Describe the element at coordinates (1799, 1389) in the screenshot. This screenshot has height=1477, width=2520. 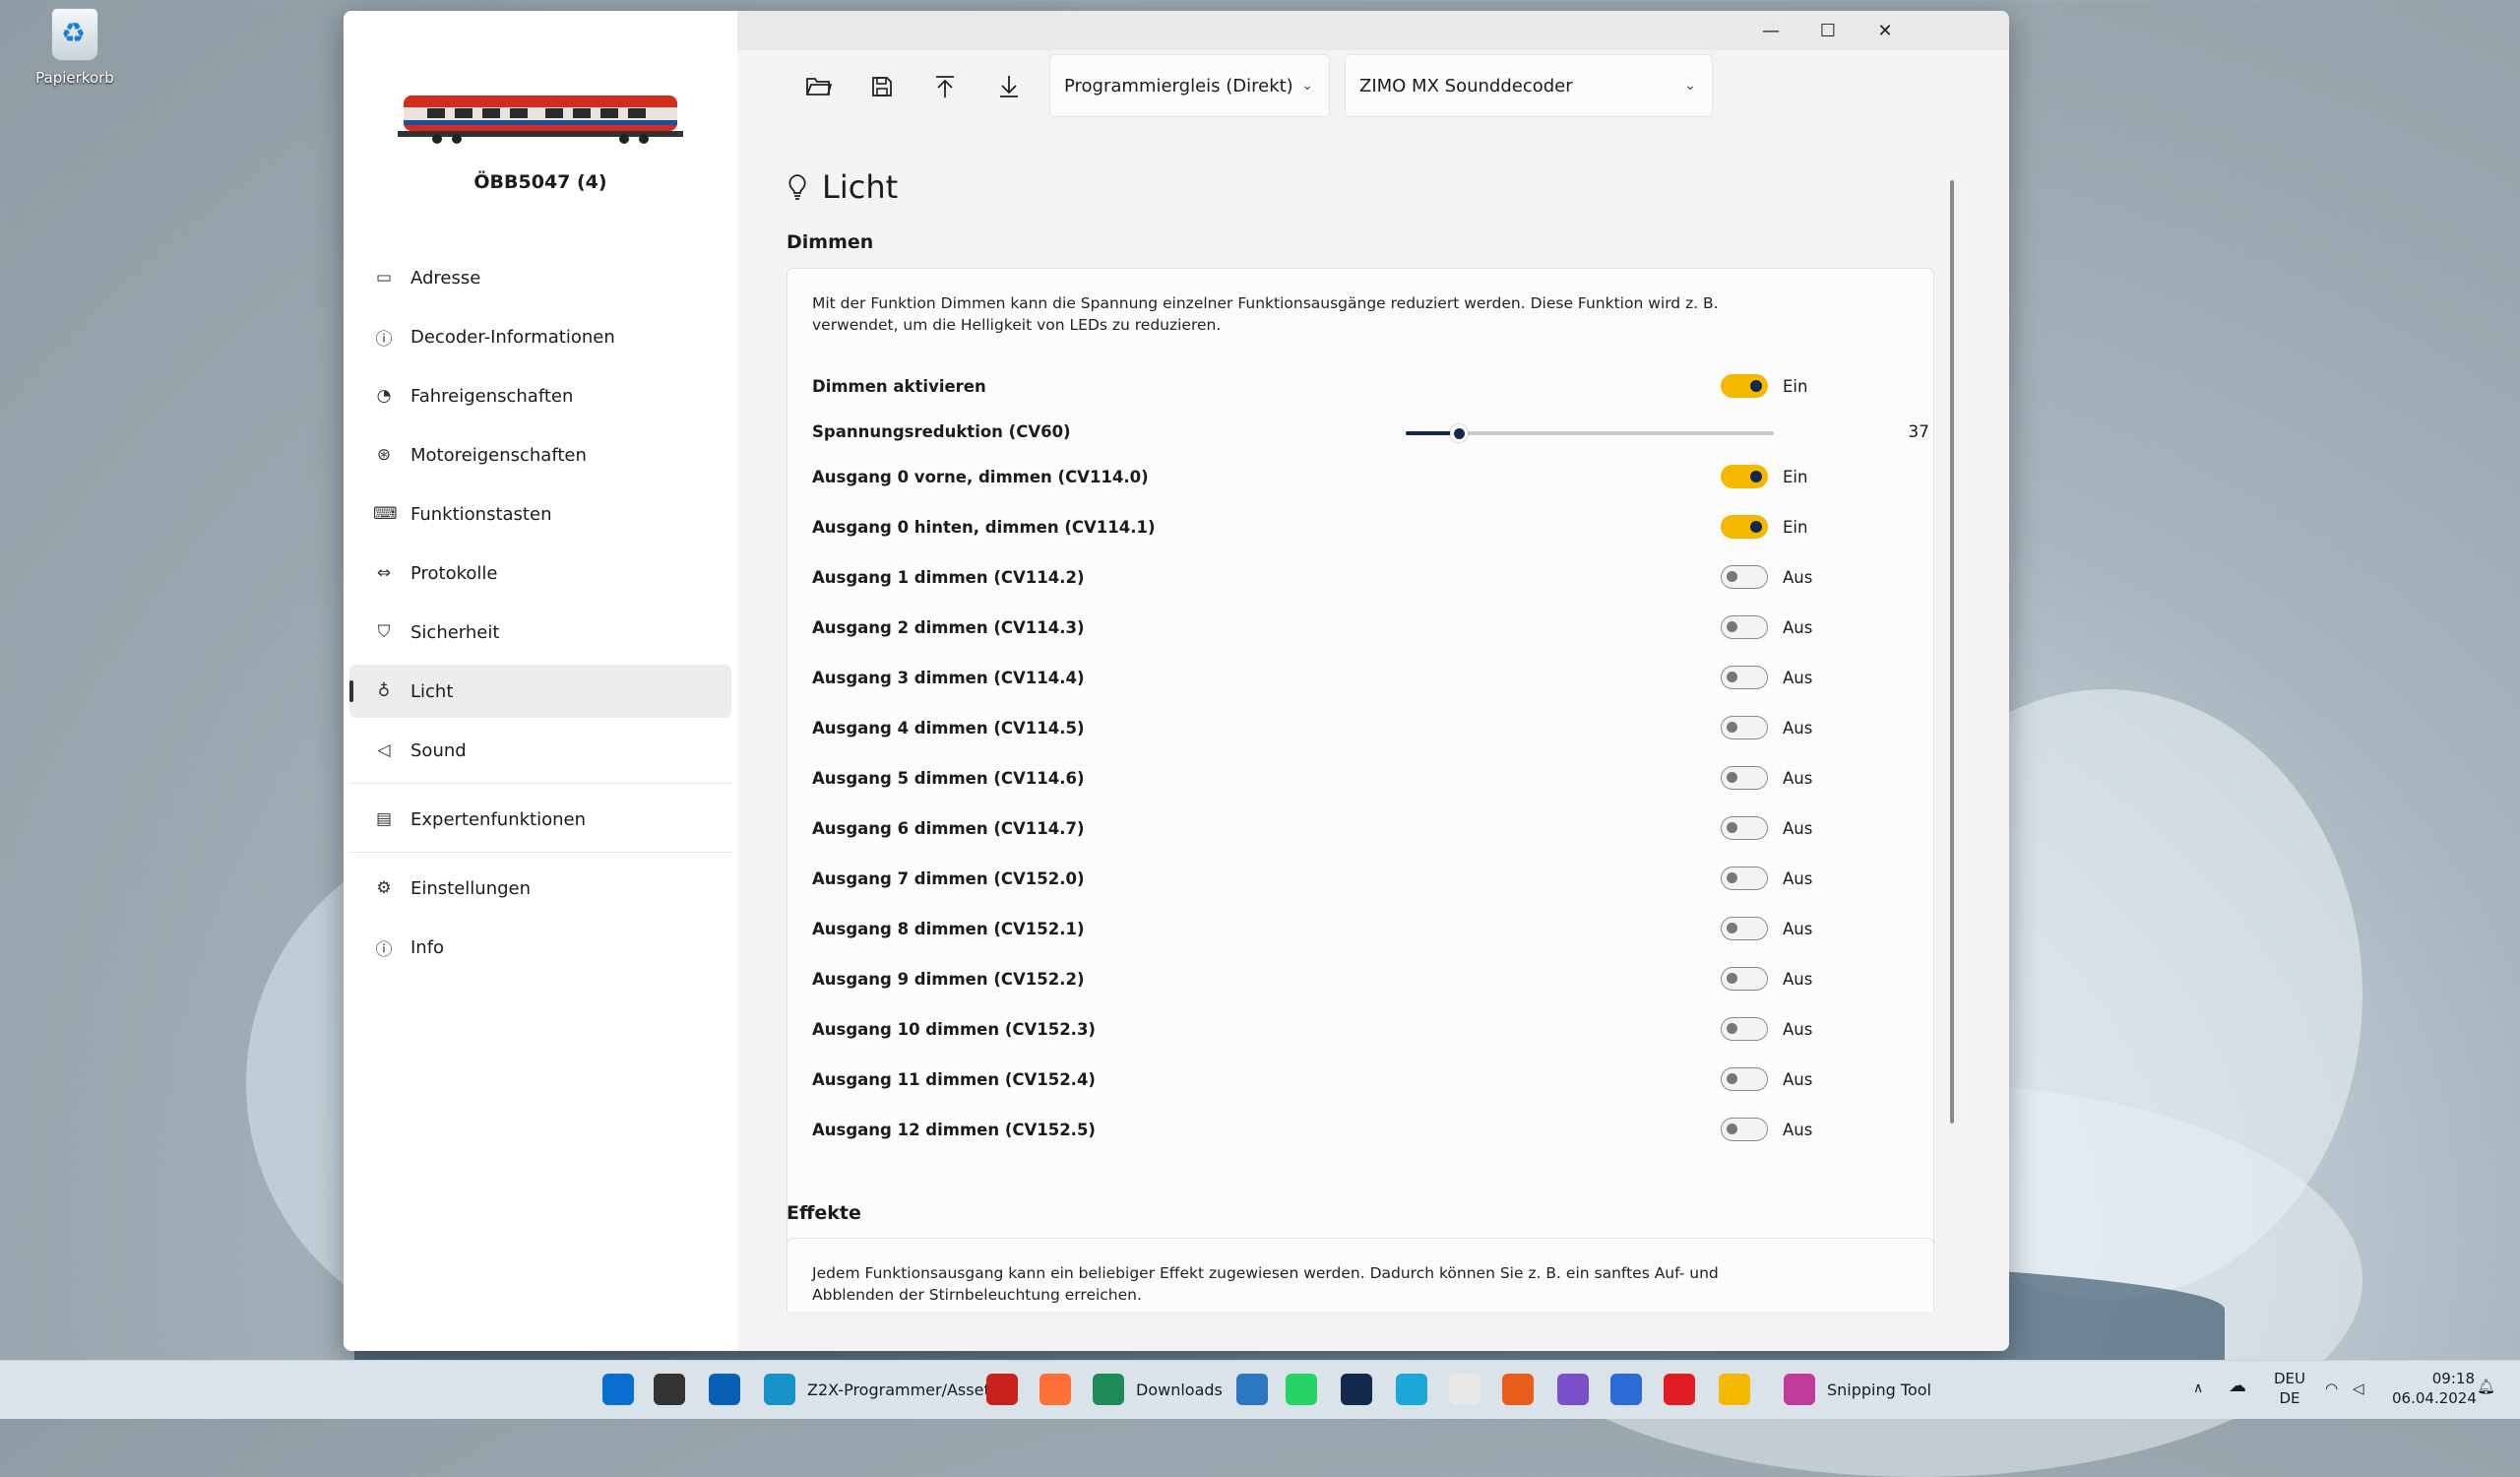
I see `snipping-tool-icon` at that location.